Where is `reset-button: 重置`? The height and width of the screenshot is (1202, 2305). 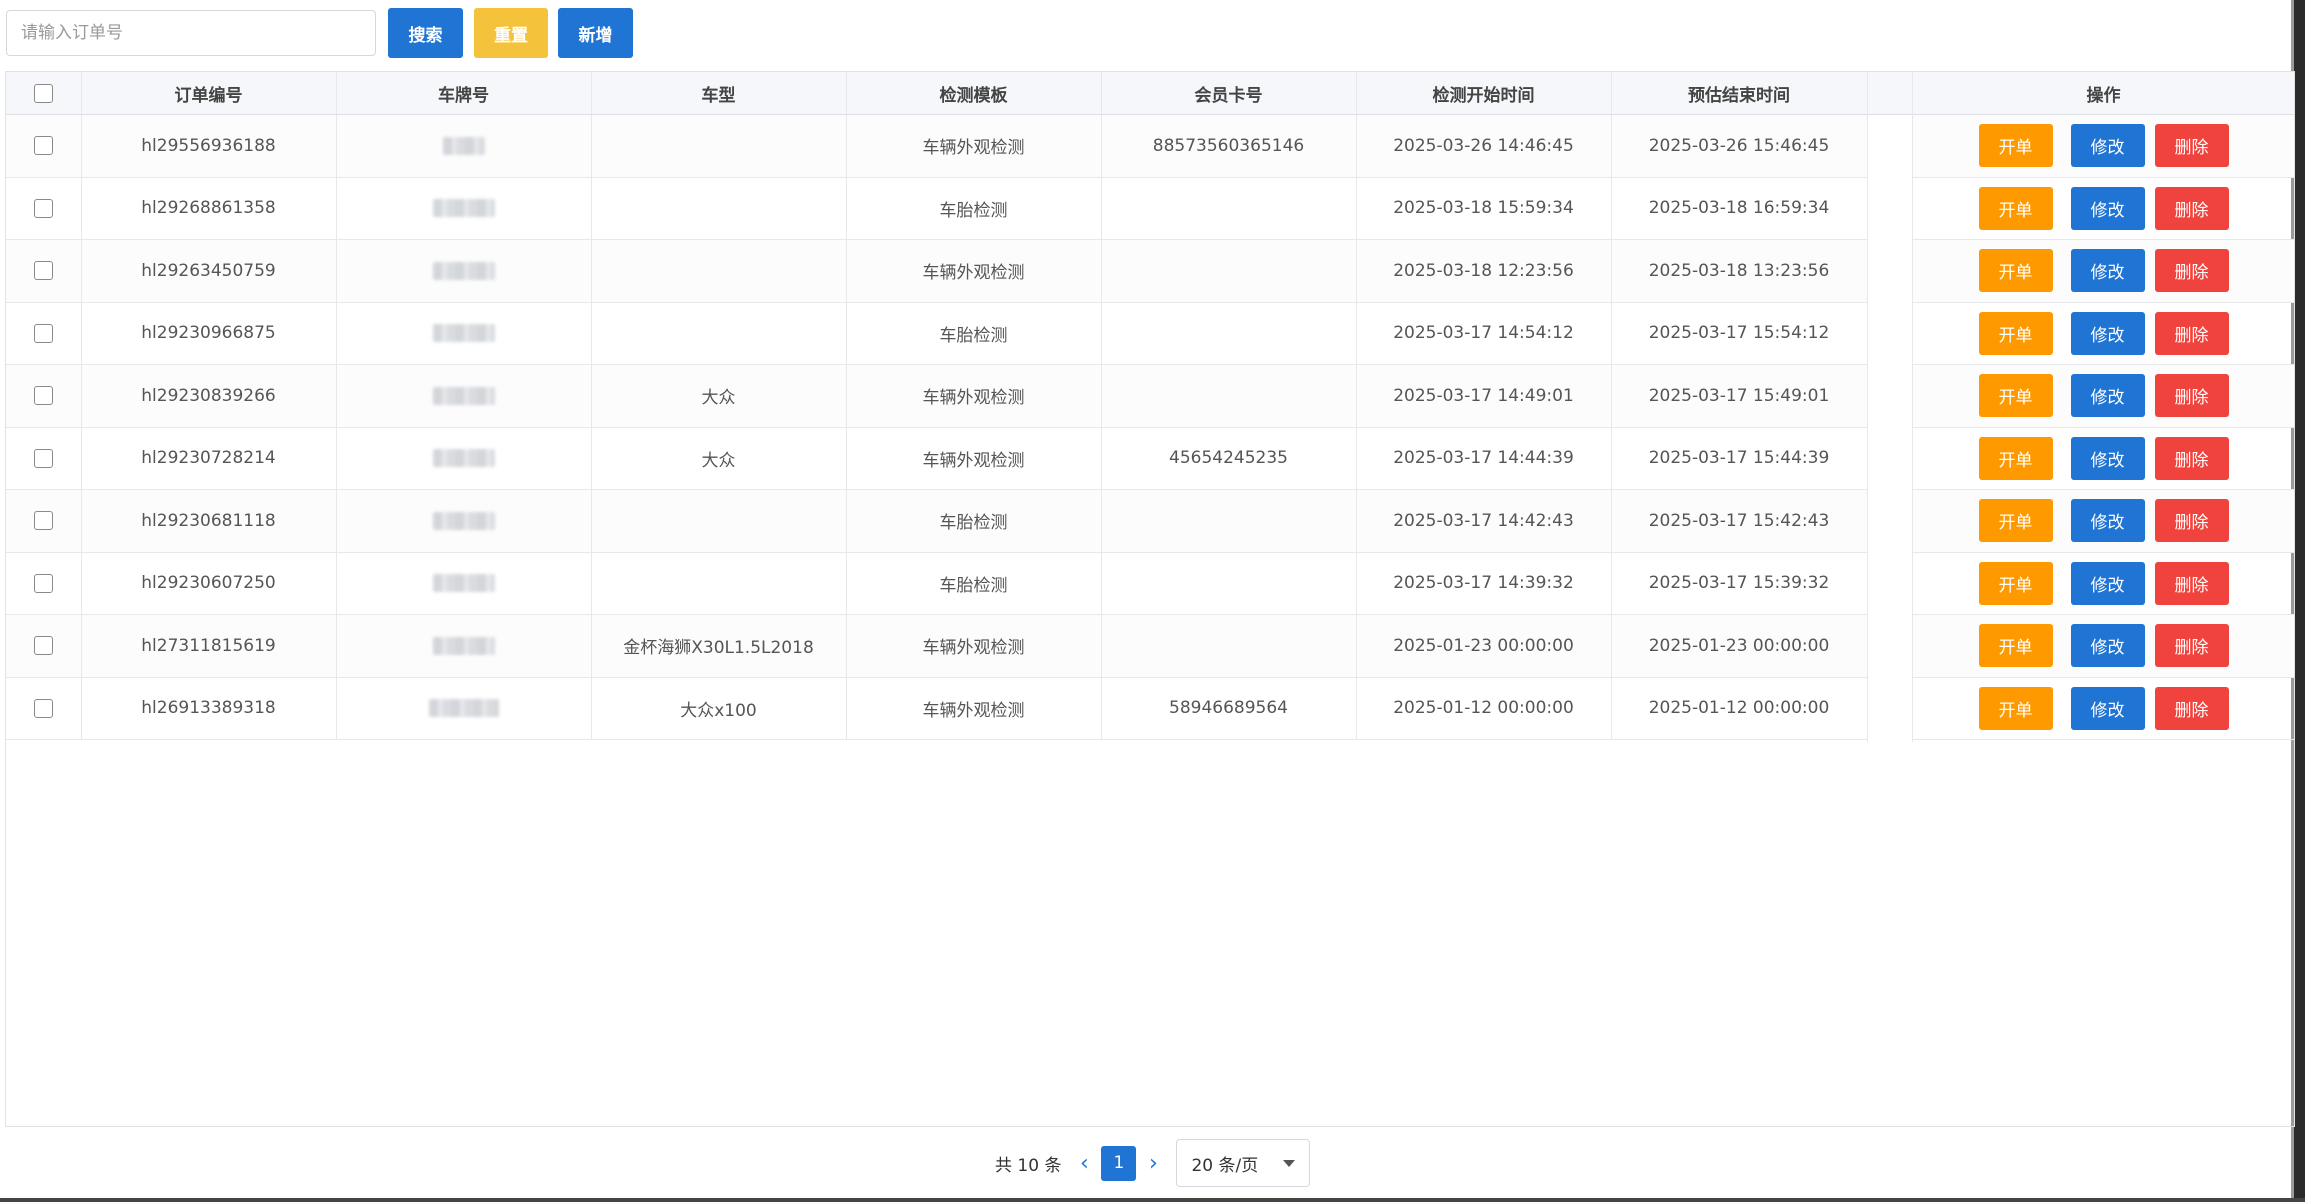 reset-button: 重置 is located at coordinates (511, 33).